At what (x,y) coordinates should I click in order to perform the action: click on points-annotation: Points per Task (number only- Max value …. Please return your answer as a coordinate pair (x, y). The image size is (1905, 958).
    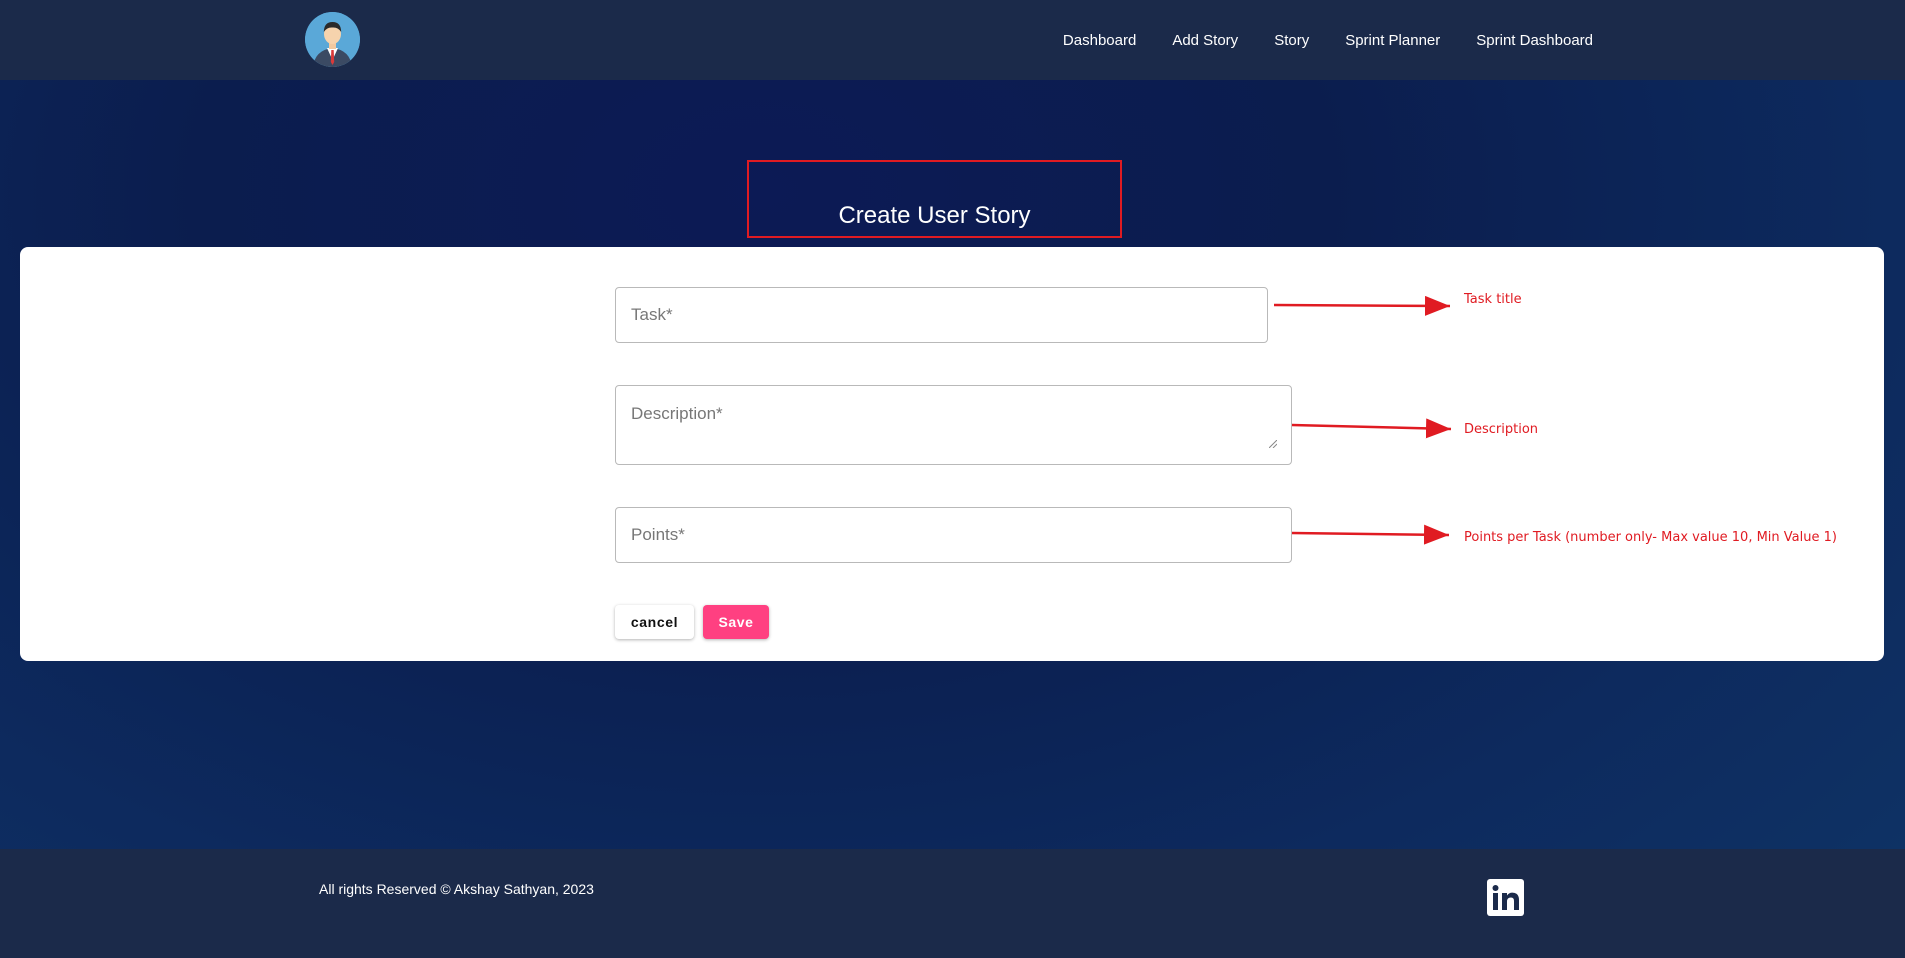
    Looking at the image, I should click on (1650, 537).